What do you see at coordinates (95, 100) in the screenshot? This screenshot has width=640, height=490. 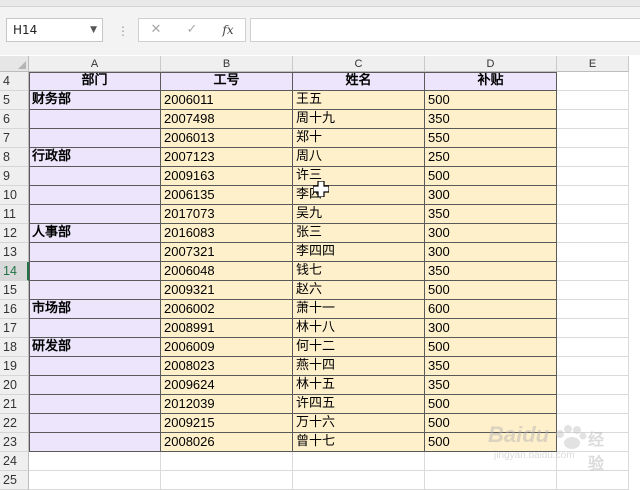 I see `cell-dept: 财务部` at bounding box center [95, 100].